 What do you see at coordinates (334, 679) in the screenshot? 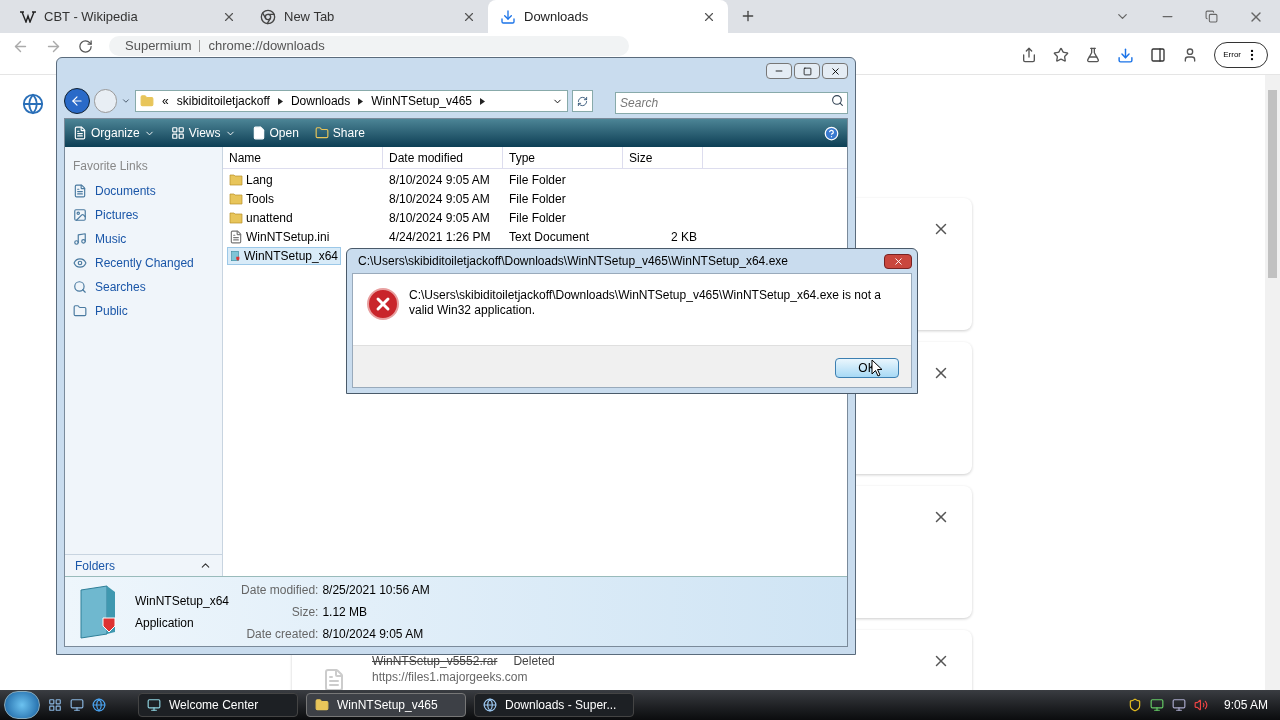
I see `file-icon` at bounding box center [334, 679].